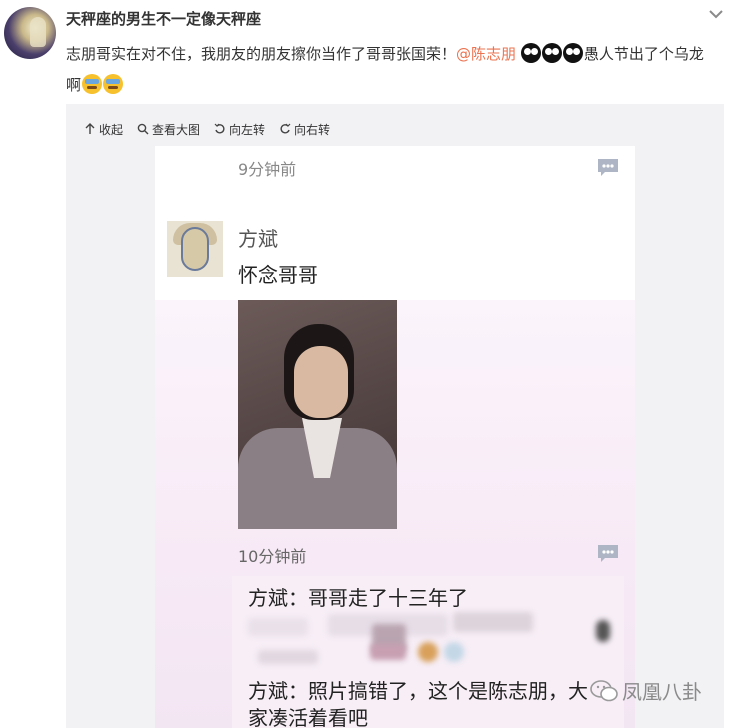 This screenshot has height=728, width=735. What do you see at coordinates (163, 18) in the screenshot?
I see `post-username: 天秤座的男生不一定像天秤座` at bounding box center [163, 18].